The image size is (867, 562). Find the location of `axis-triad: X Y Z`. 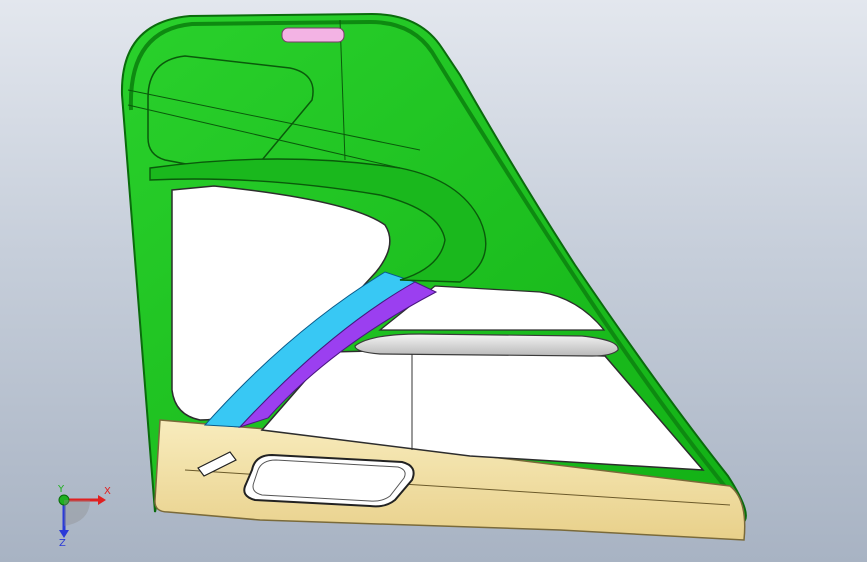

axis-triad: X Y Z is located at coordinates (84, 515).